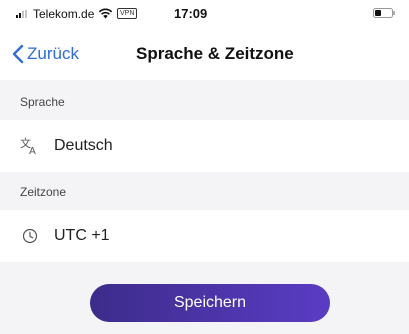  I want to click on status-bar: Telekom.de VPN 17:09, so click(204, 14).